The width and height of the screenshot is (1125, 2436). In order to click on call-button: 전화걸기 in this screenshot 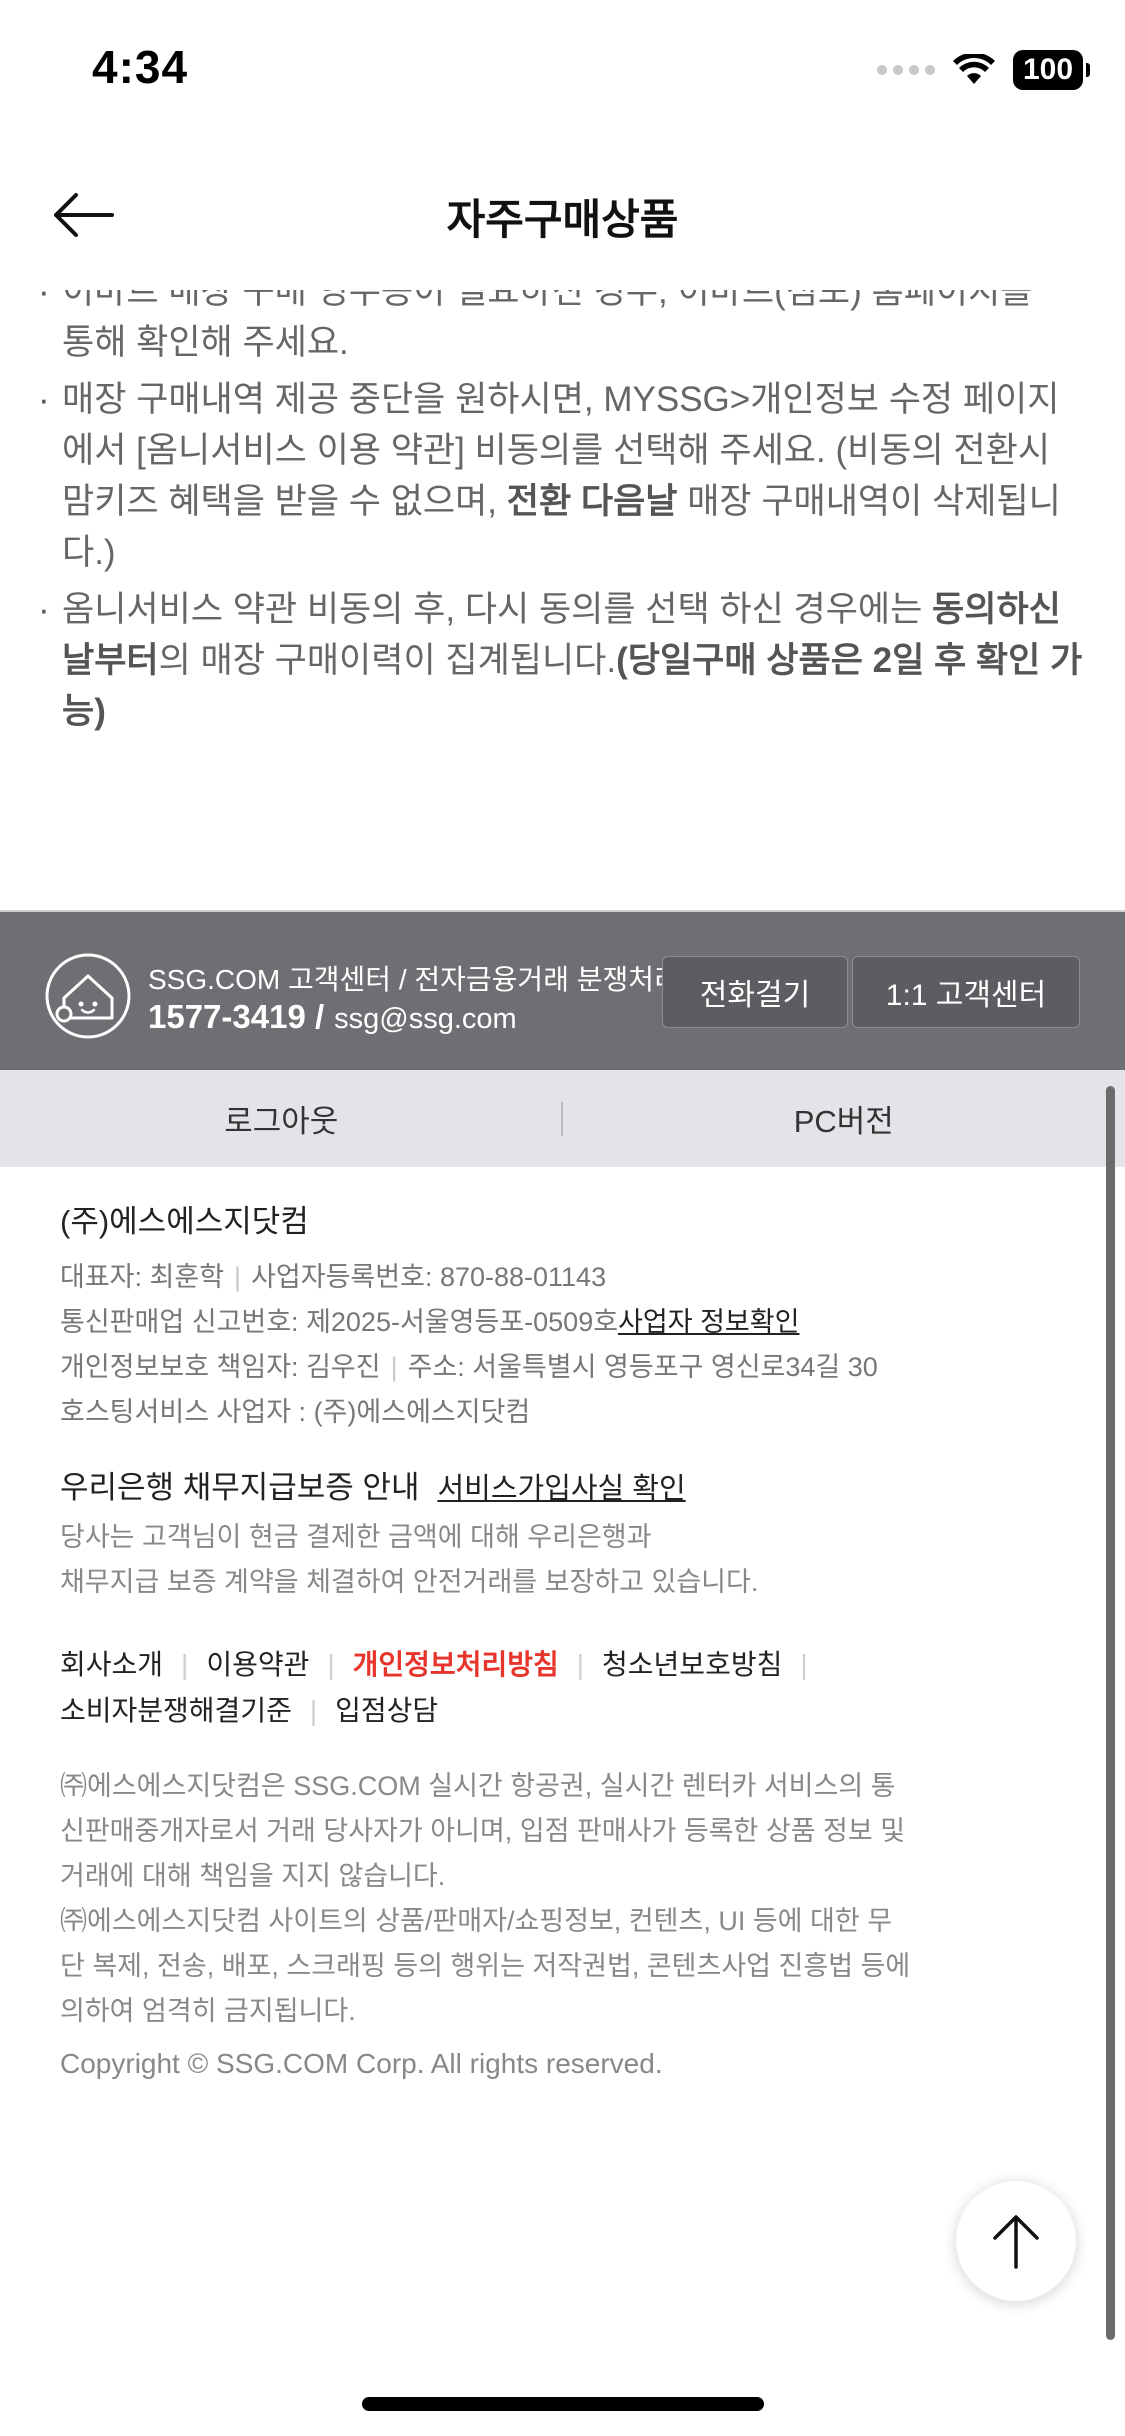, I will do `click(755, 992)`.